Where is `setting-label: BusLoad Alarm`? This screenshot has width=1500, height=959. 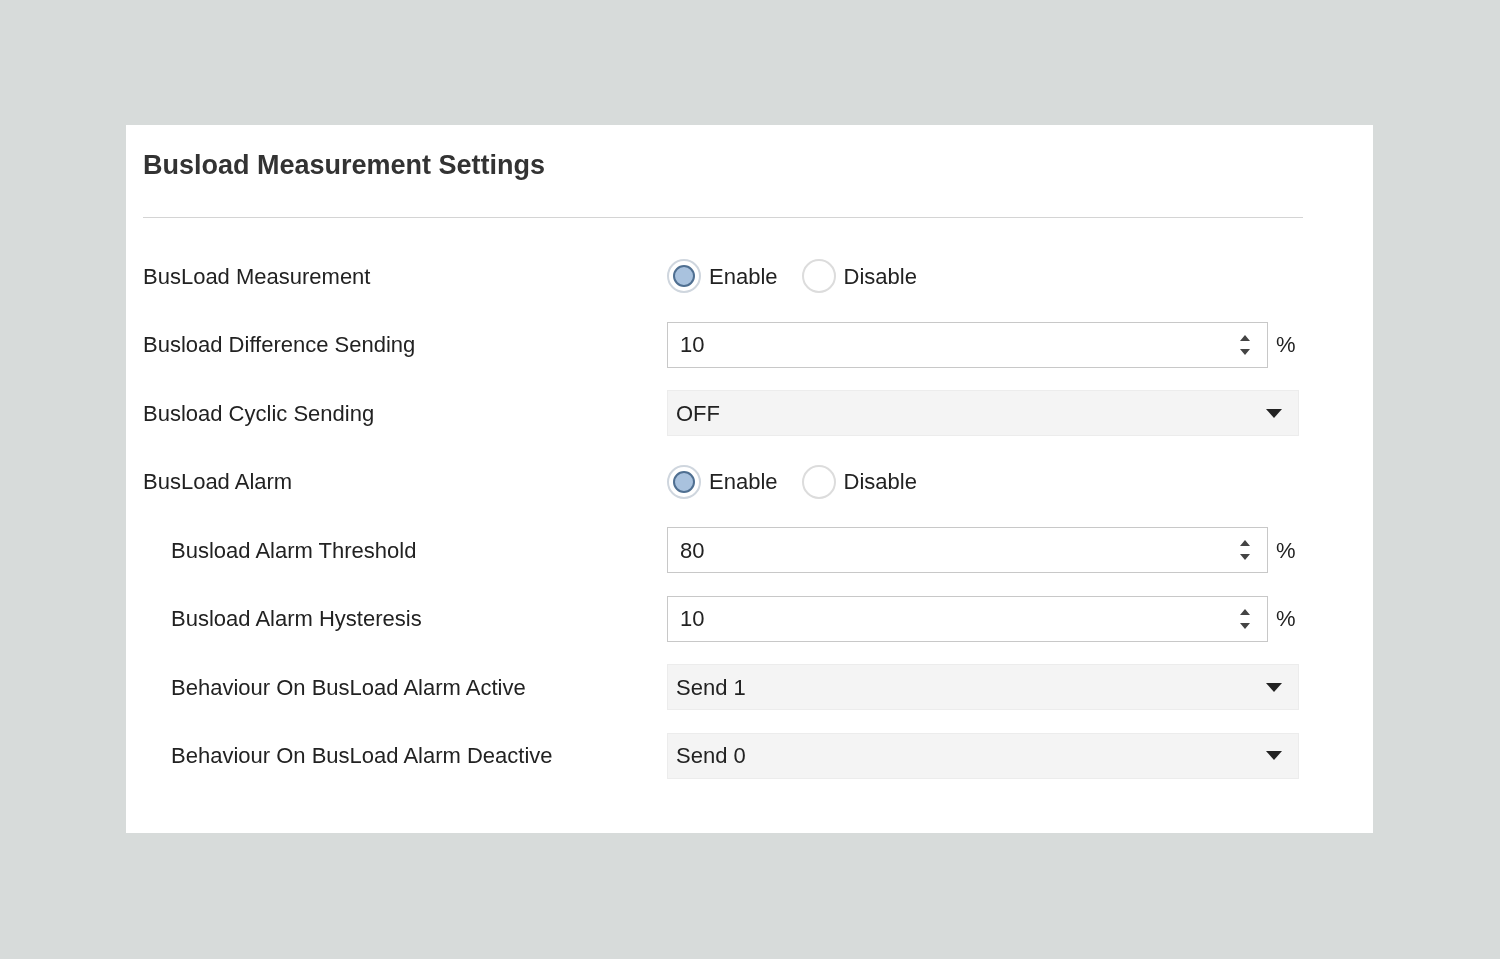 setting-label: BusLoad Alarm is located at coordinates (218, 482).